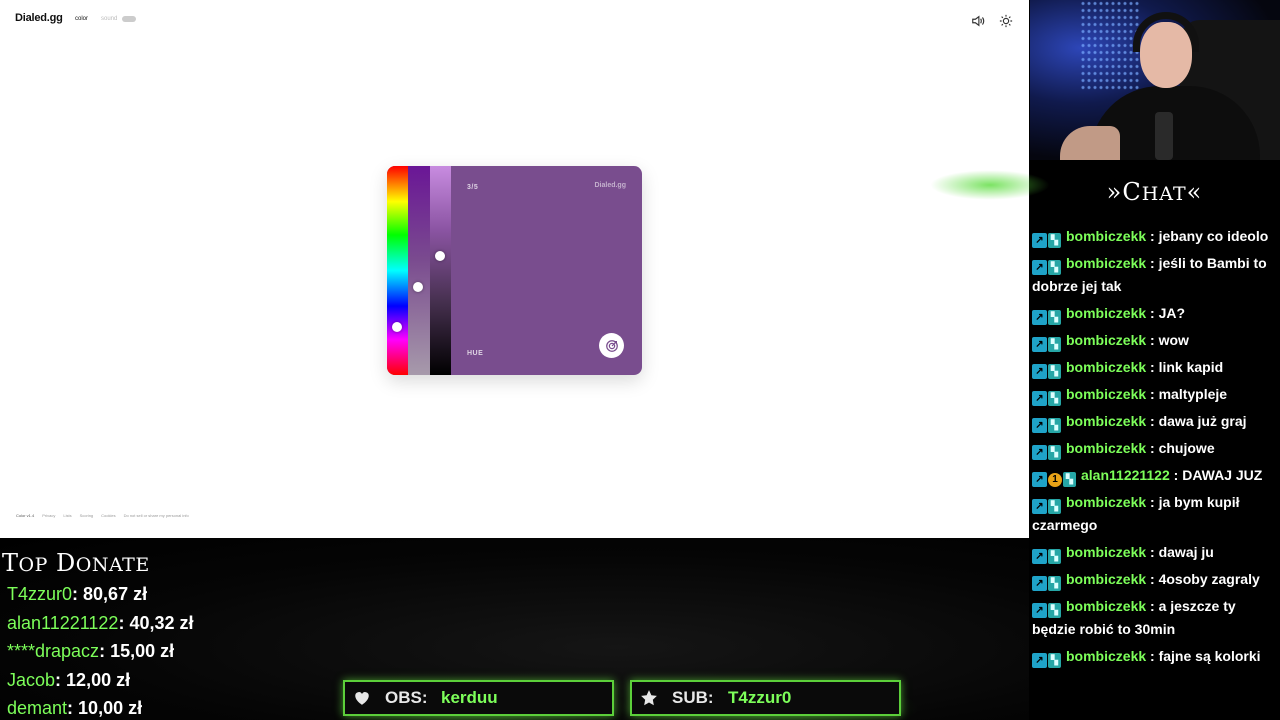  I want to click on chat-message-text: DAWAJ JUZ, so click(1222, 475).